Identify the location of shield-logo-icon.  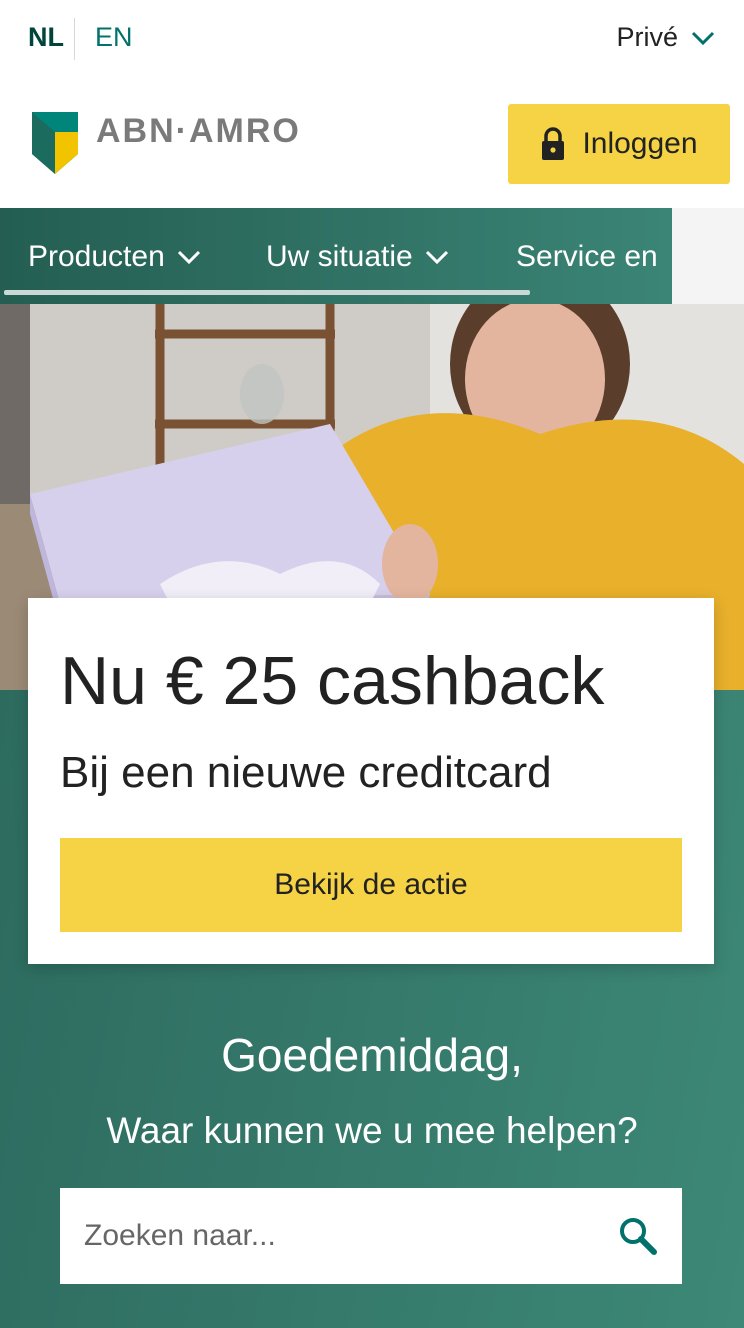
(55, 143).